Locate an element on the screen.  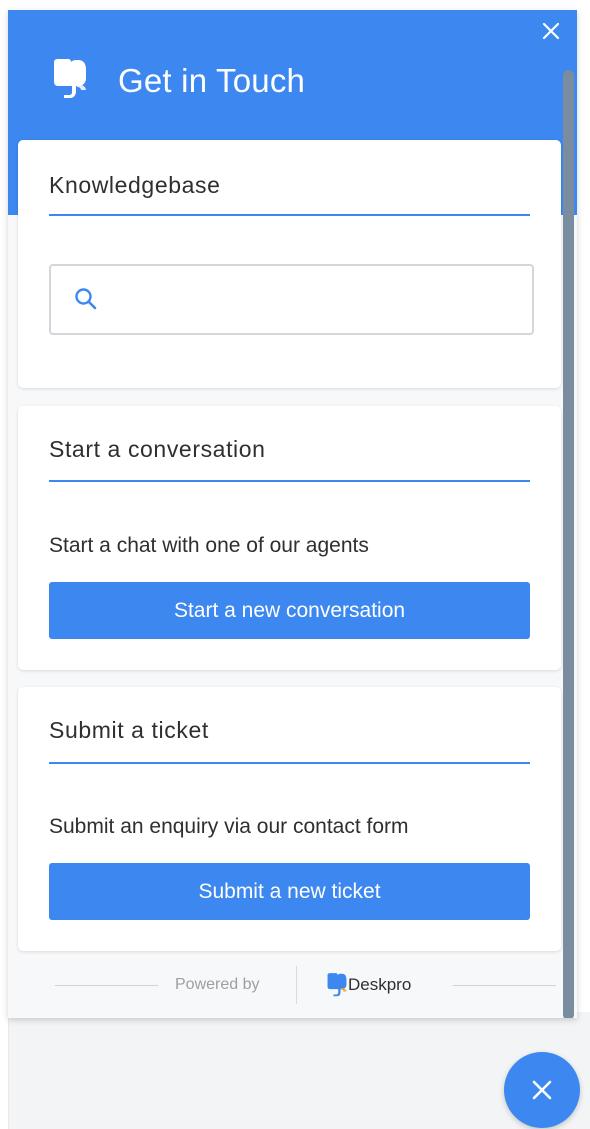
submit-ticket-button: Submit a new ticket is located at coordinates (289, 891).